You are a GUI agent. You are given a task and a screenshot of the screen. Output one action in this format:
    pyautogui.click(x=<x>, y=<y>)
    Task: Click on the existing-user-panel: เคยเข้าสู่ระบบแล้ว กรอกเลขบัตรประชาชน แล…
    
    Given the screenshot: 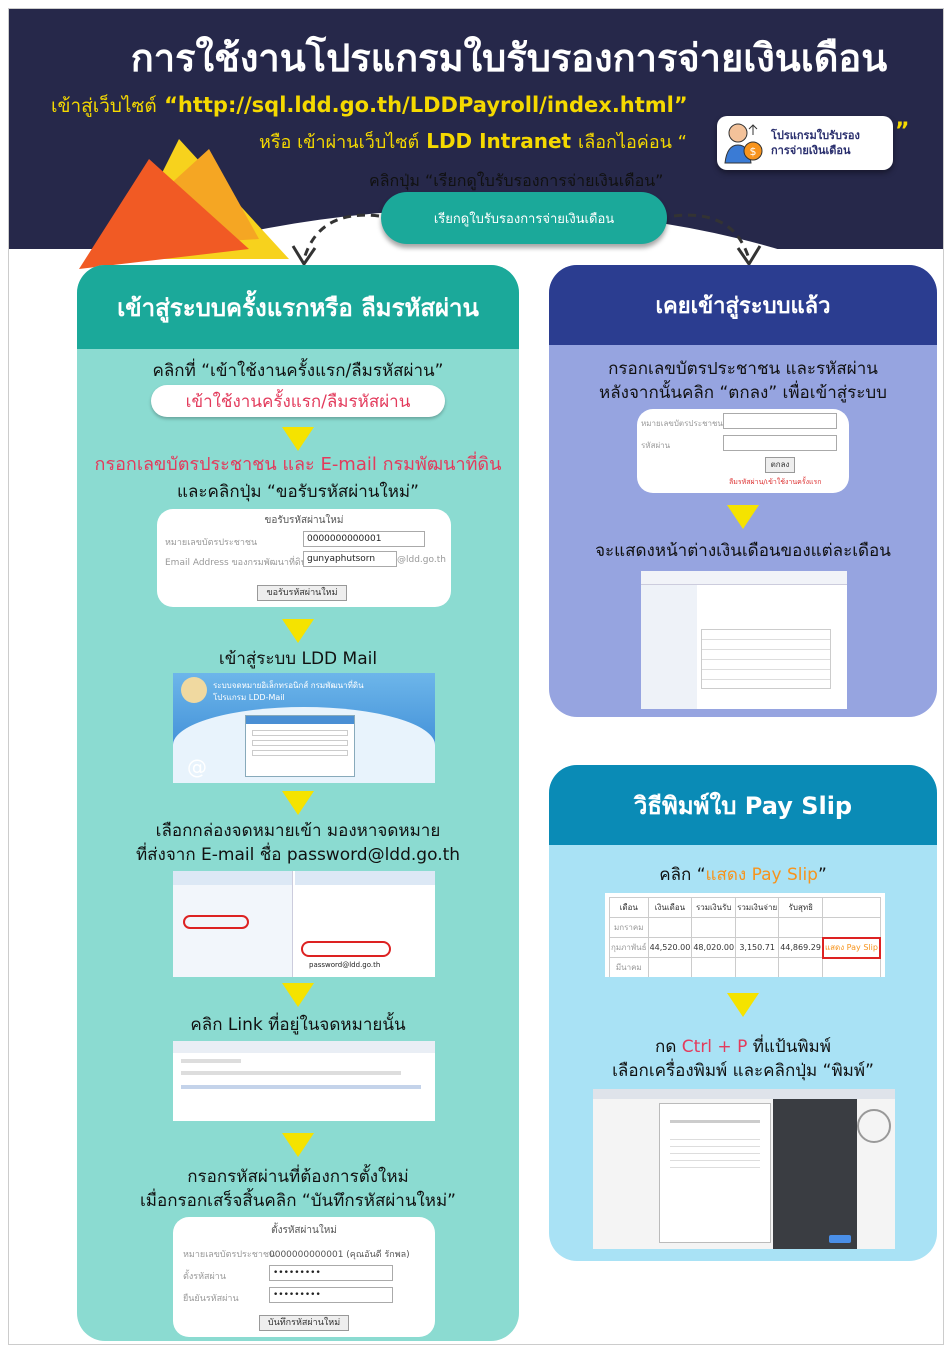 What is the action you would take?
    pyautogui.click(x=743, y=491)
    